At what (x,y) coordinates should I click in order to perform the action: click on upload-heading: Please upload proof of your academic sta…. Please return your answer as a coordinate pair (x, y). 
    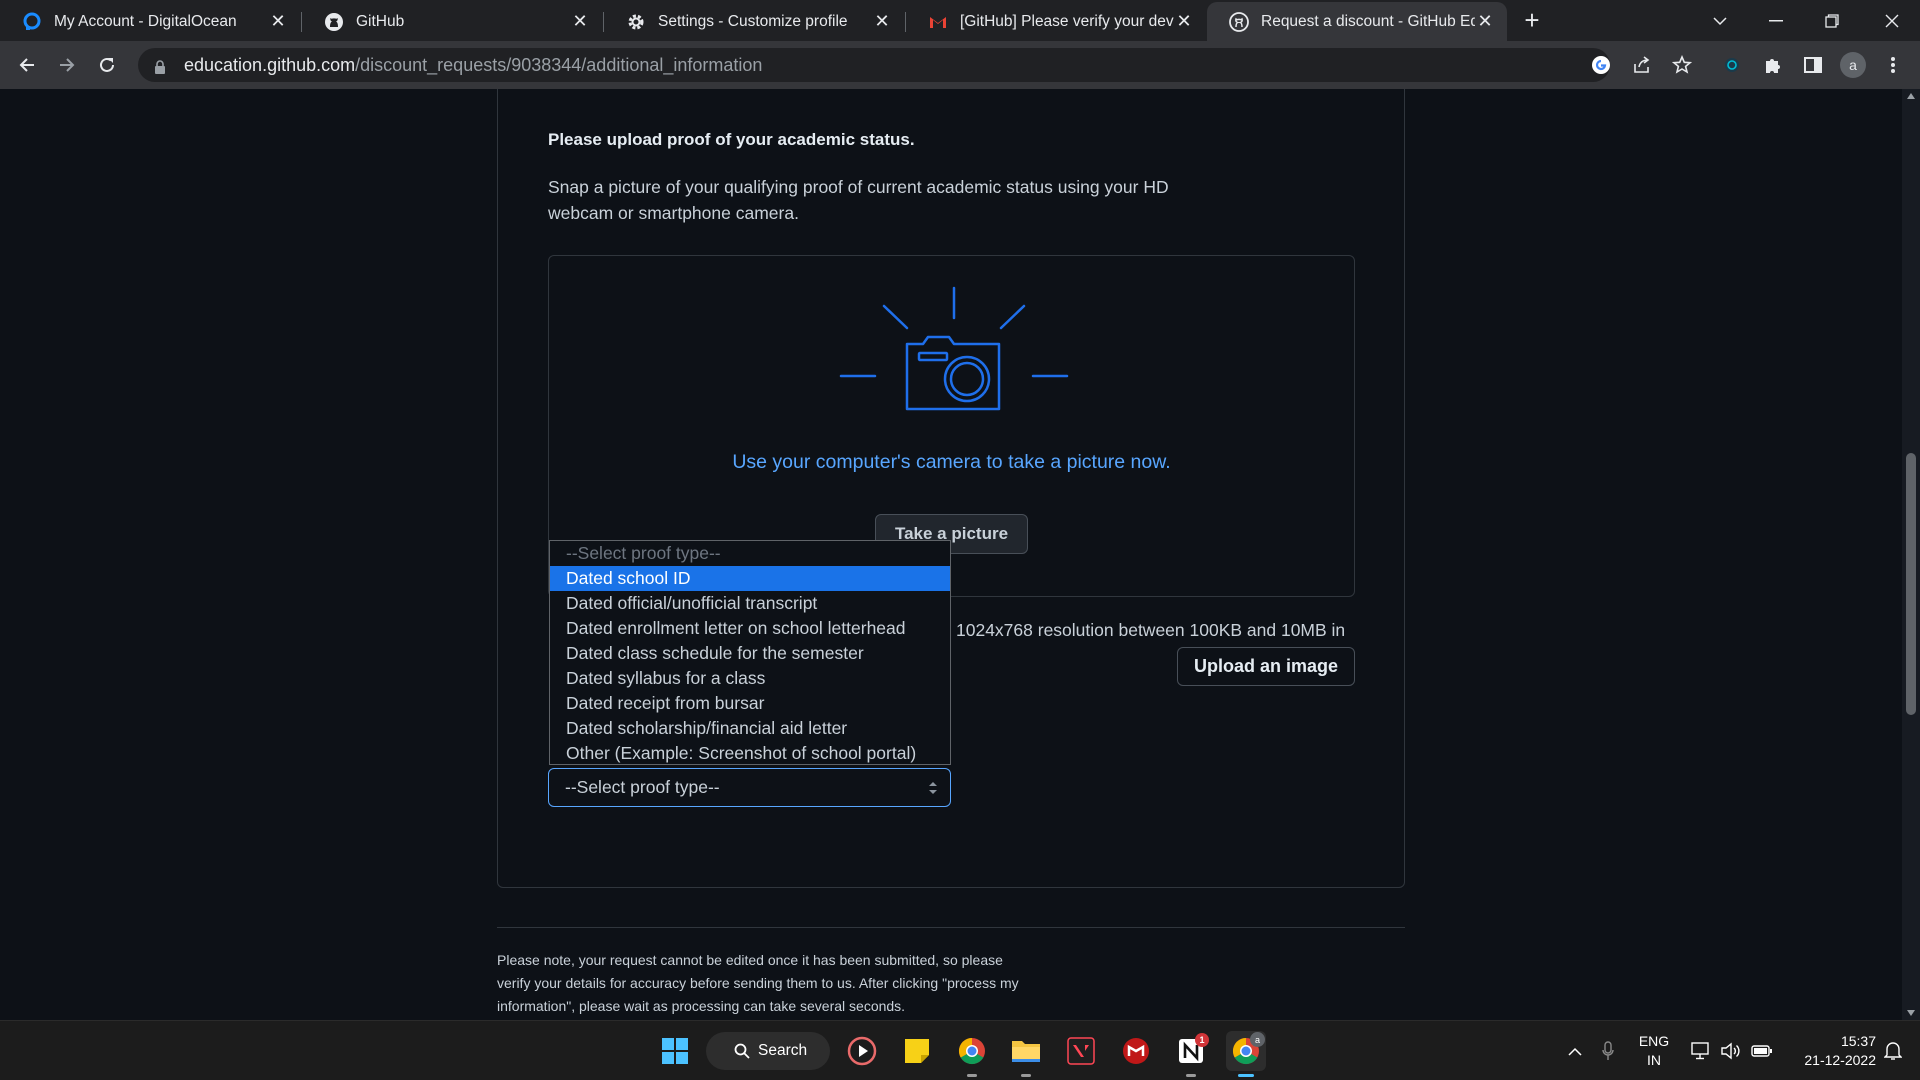
    Looking at the image, I should click on (731, 139).